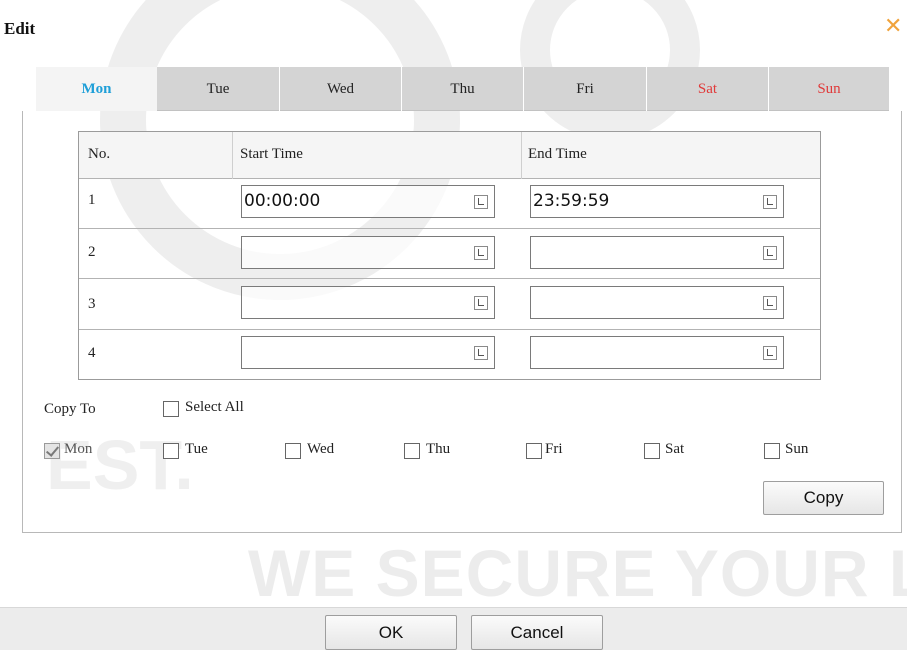  What do you see at coordinates (829, 89) in the screenshot?
I see `tab-sun: Sun` at bounding box center [829, 89].